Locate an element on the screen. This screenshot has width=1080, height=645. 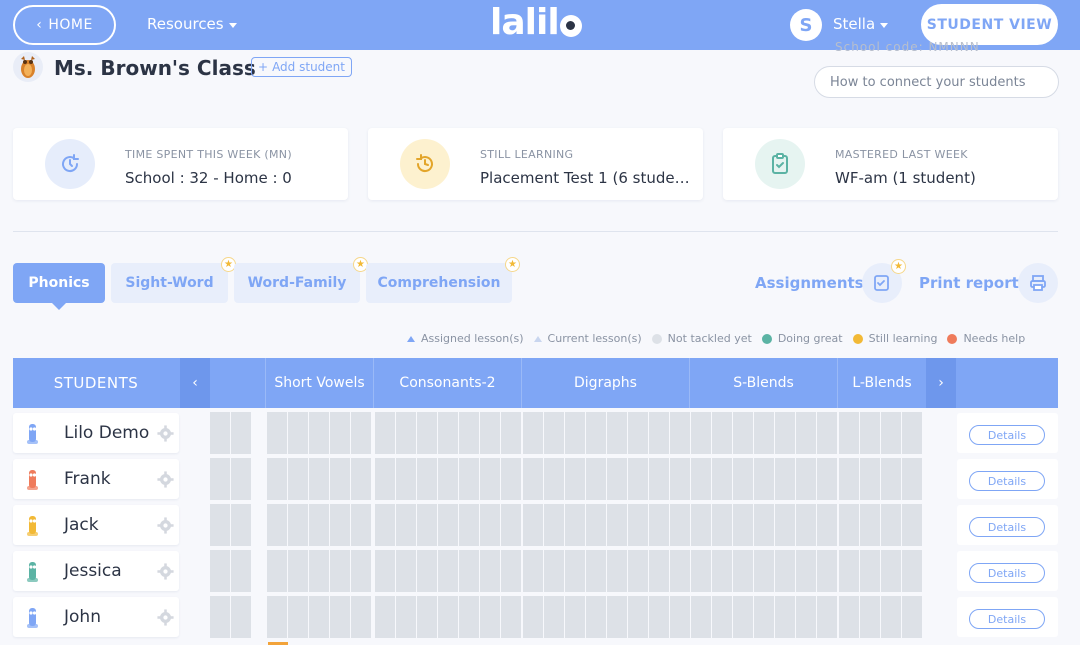
student-row: Frank is located at coordinates (96, 479).